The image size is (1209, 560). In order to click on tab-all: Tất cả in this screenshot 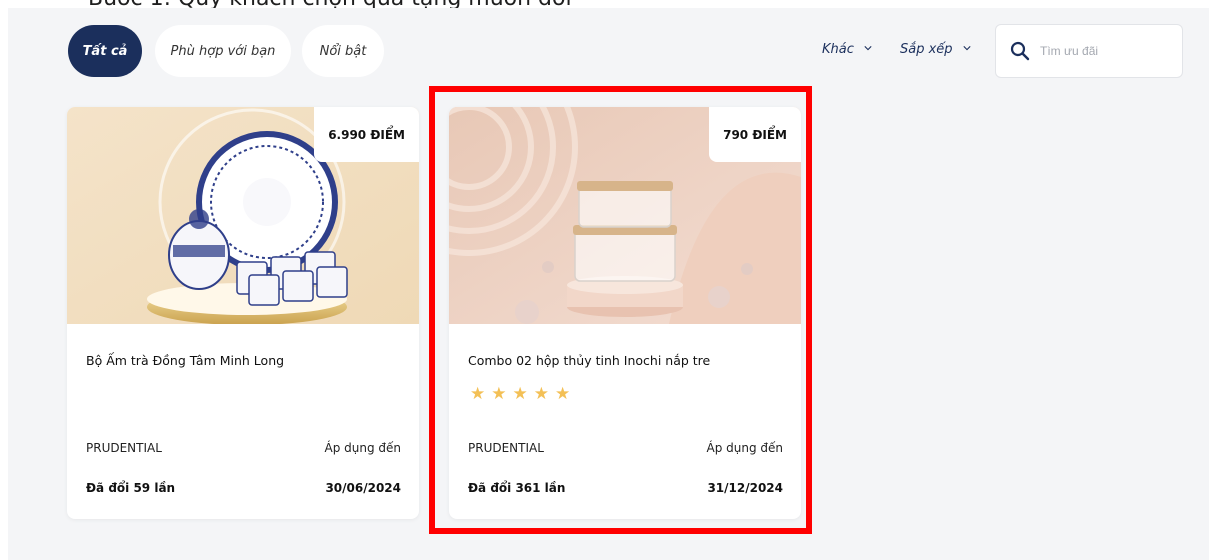, I will do `click(105, 51)`.